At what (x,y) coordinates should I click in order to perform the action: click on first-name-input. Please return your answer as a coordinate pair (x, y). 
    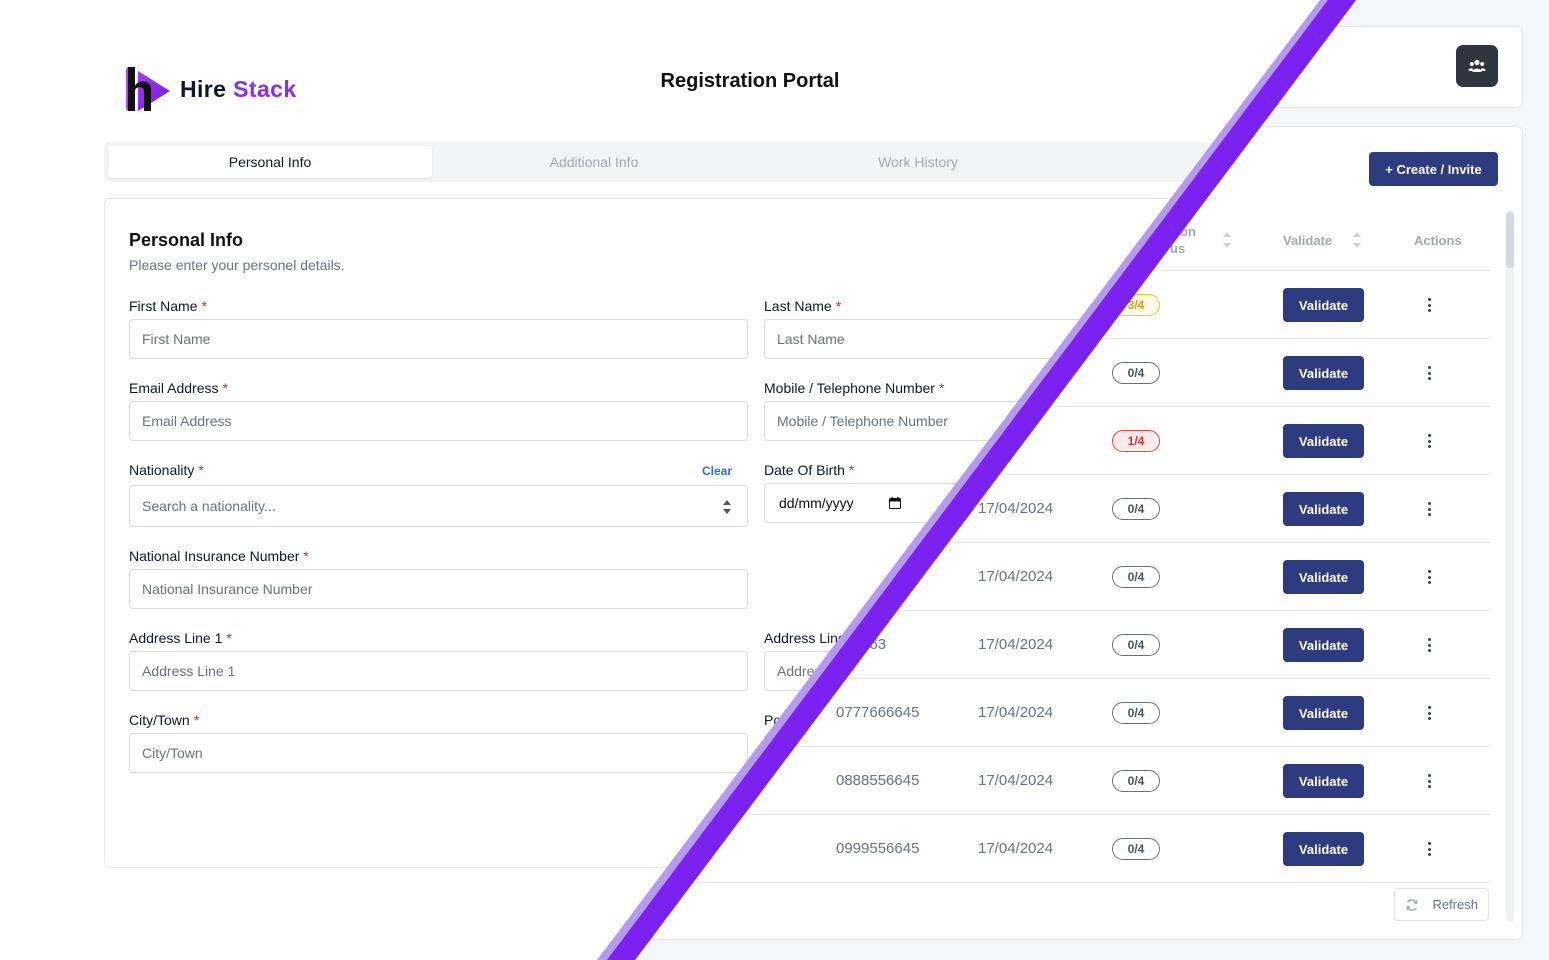
    Looking at the image, I should click on (438, 339).